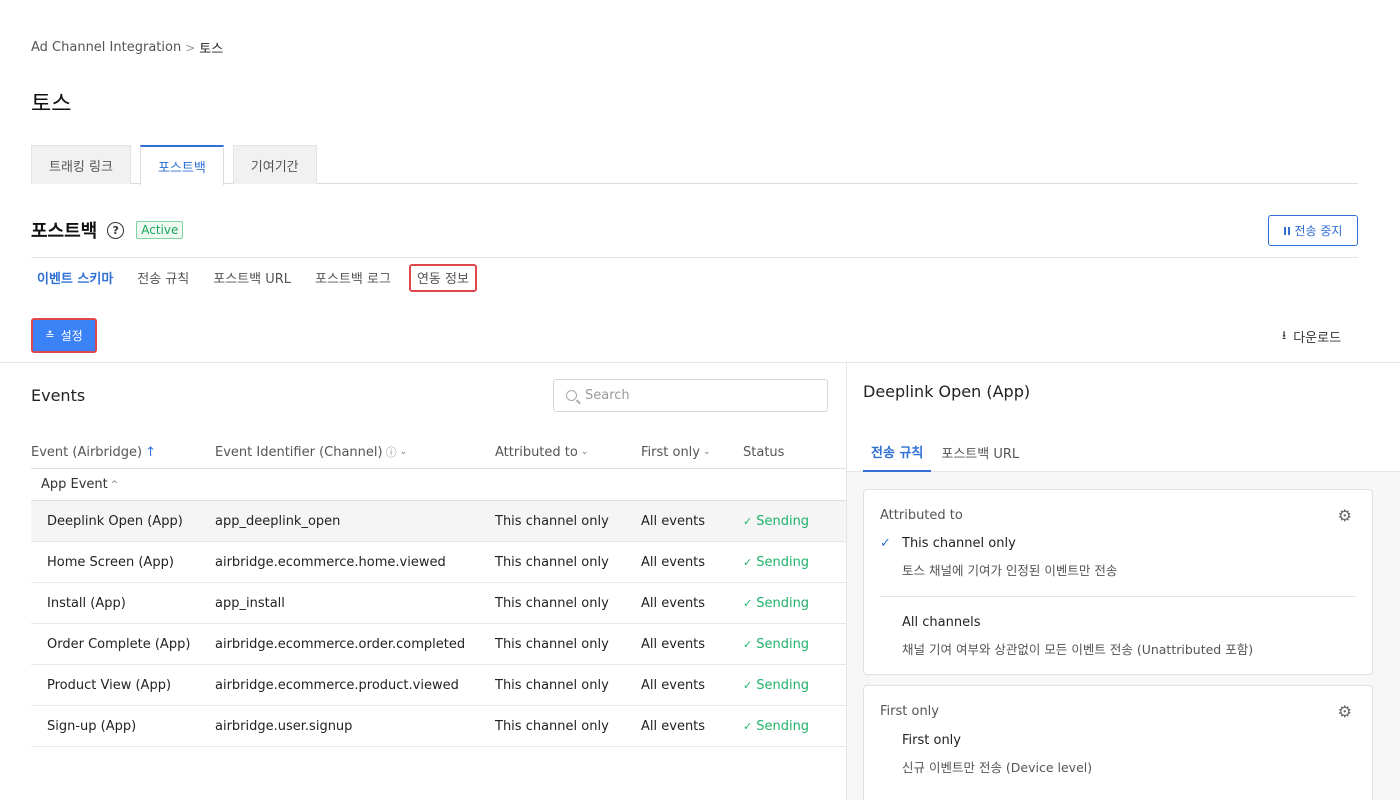 This screenshot has height=800, width=1400. I want to click on pause-icon, so click(1286, 230).